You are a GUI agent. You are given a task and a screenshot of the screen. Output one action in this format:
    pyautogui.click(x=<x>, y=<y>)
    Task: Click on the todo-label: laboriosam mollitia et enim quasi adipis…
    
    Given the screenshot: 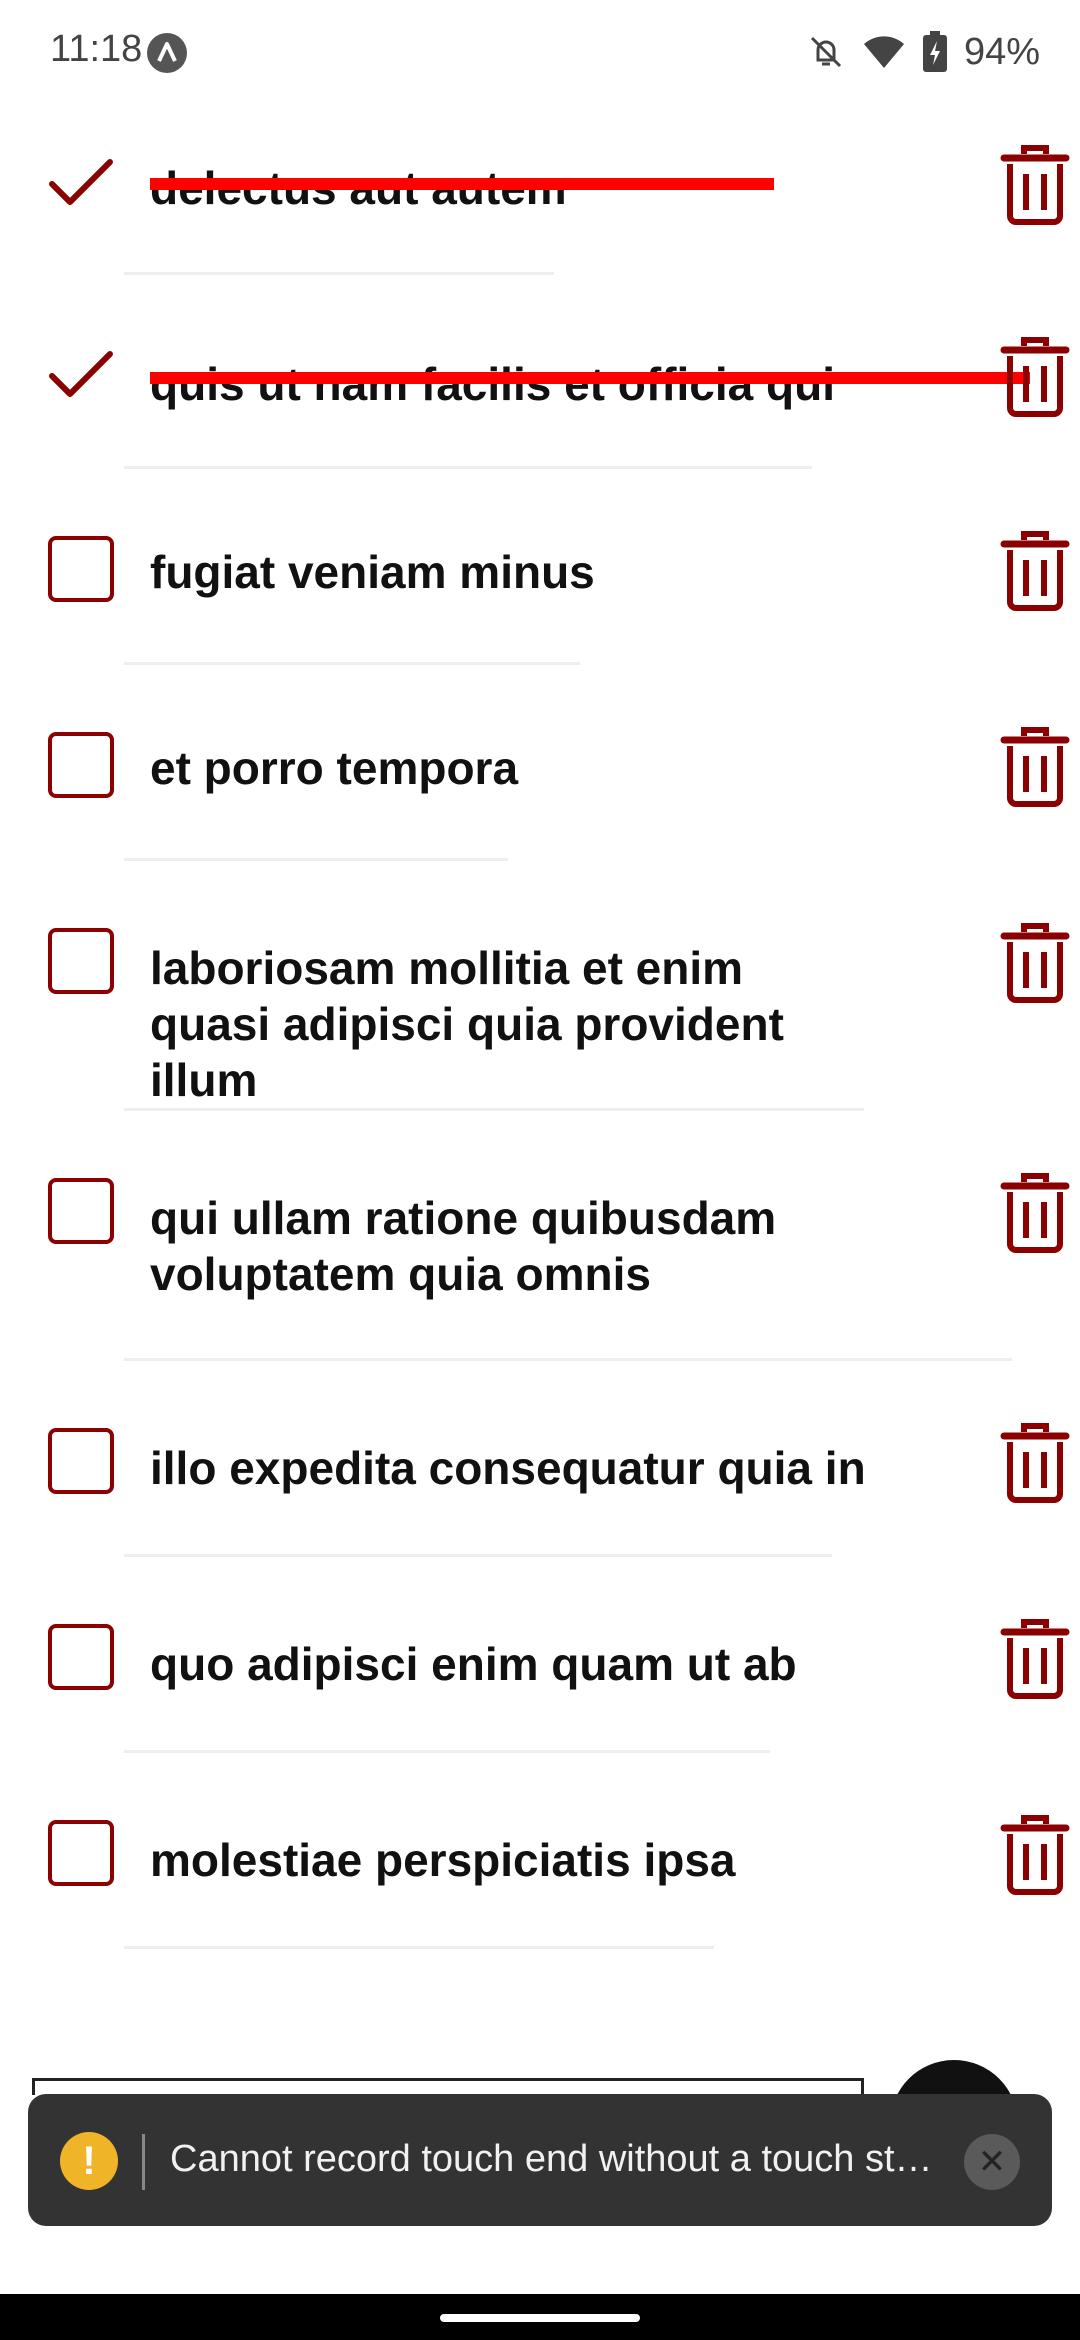 What is the action you would take?
    pyautogui.click(x=467, y=1024)
    